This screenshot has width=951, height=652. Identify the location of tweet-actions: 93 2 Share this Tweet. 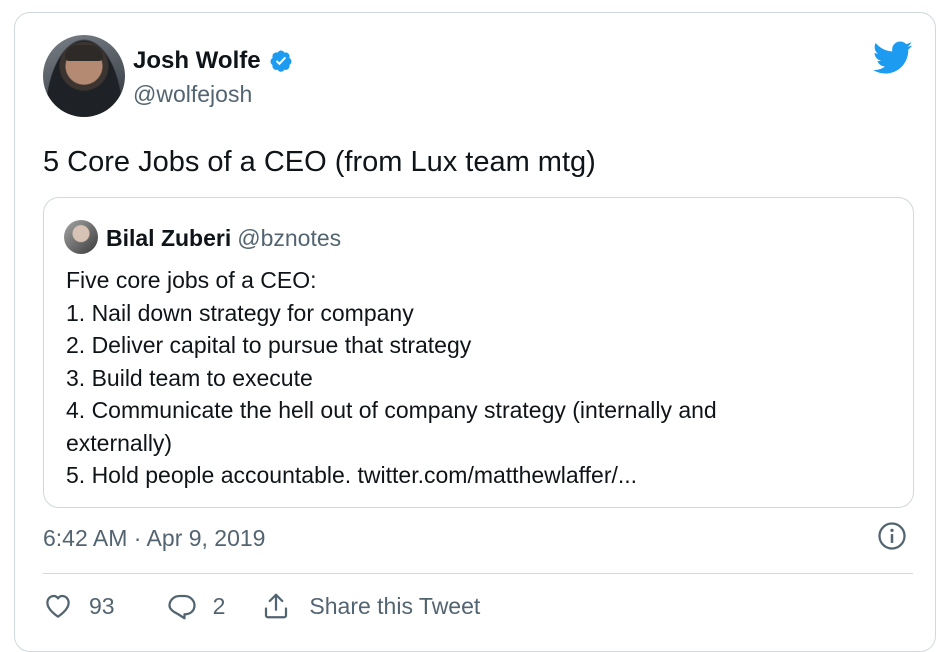
(261, 606).